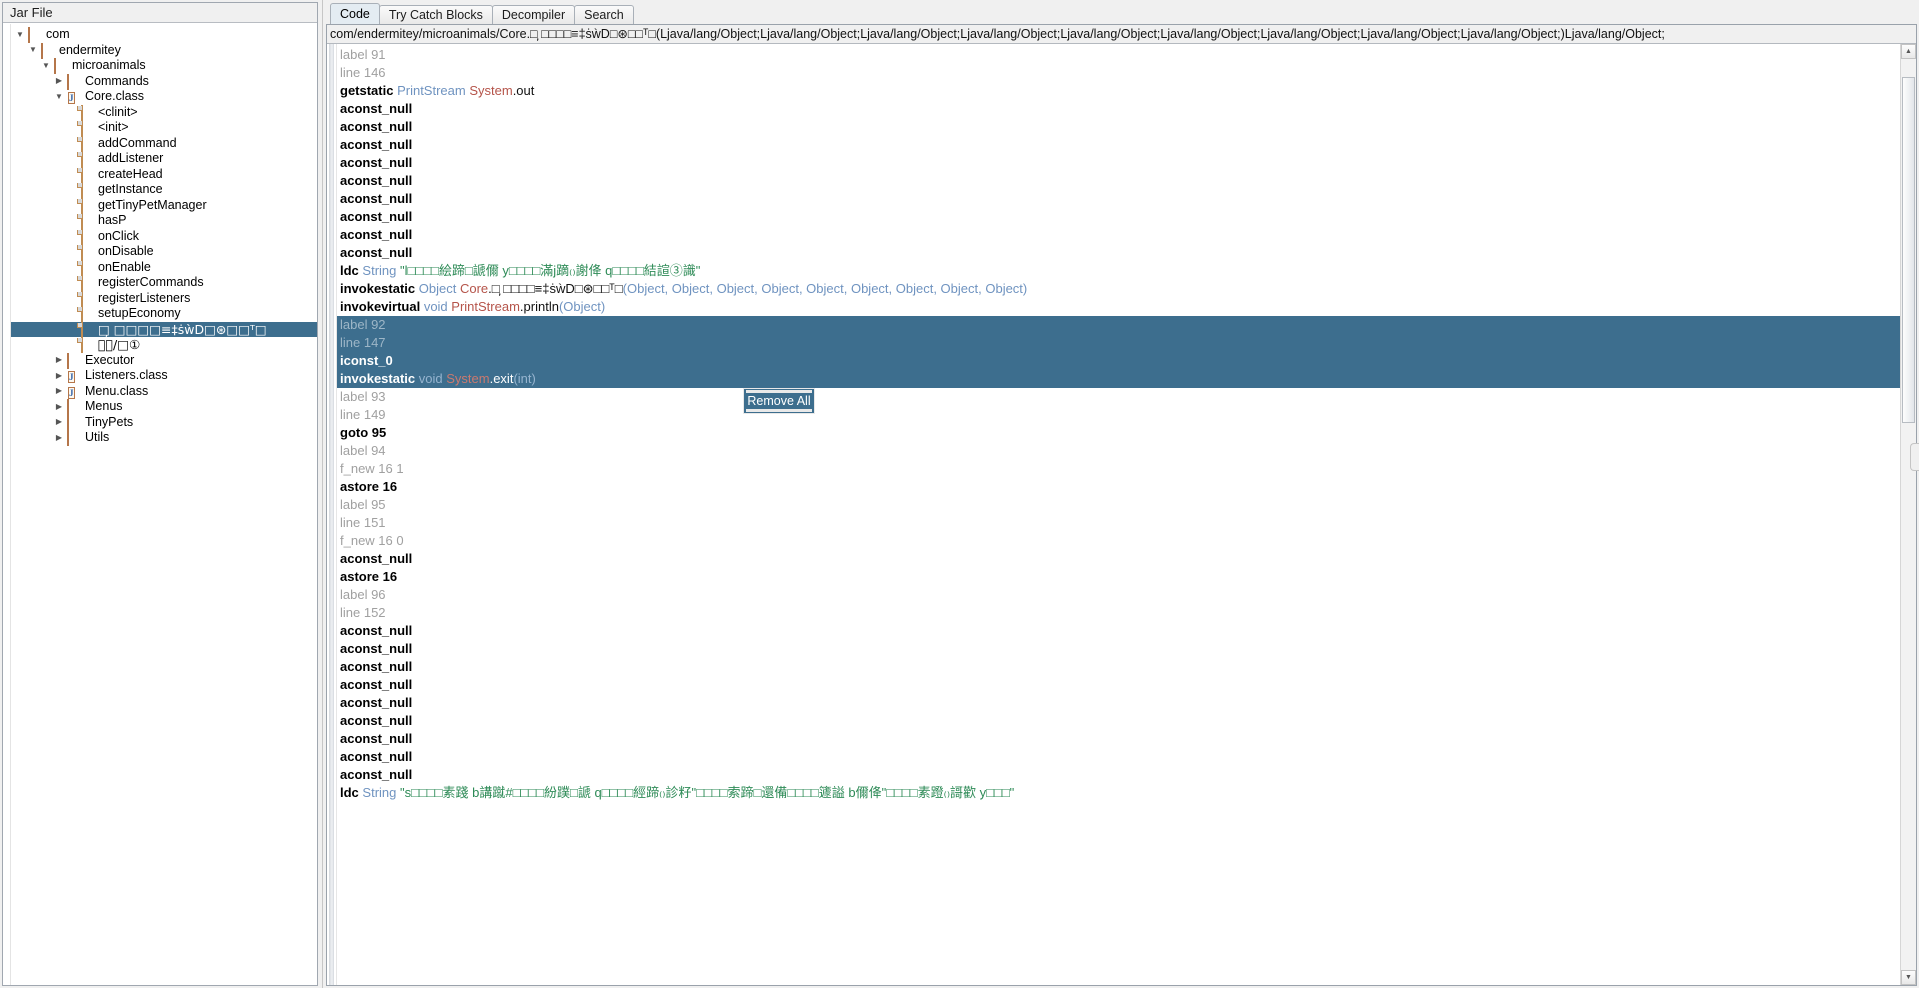  What do you see at coordinates (323, 494) in the screenshot?
I see `panel-splitter` at bounding box center [323, 494].